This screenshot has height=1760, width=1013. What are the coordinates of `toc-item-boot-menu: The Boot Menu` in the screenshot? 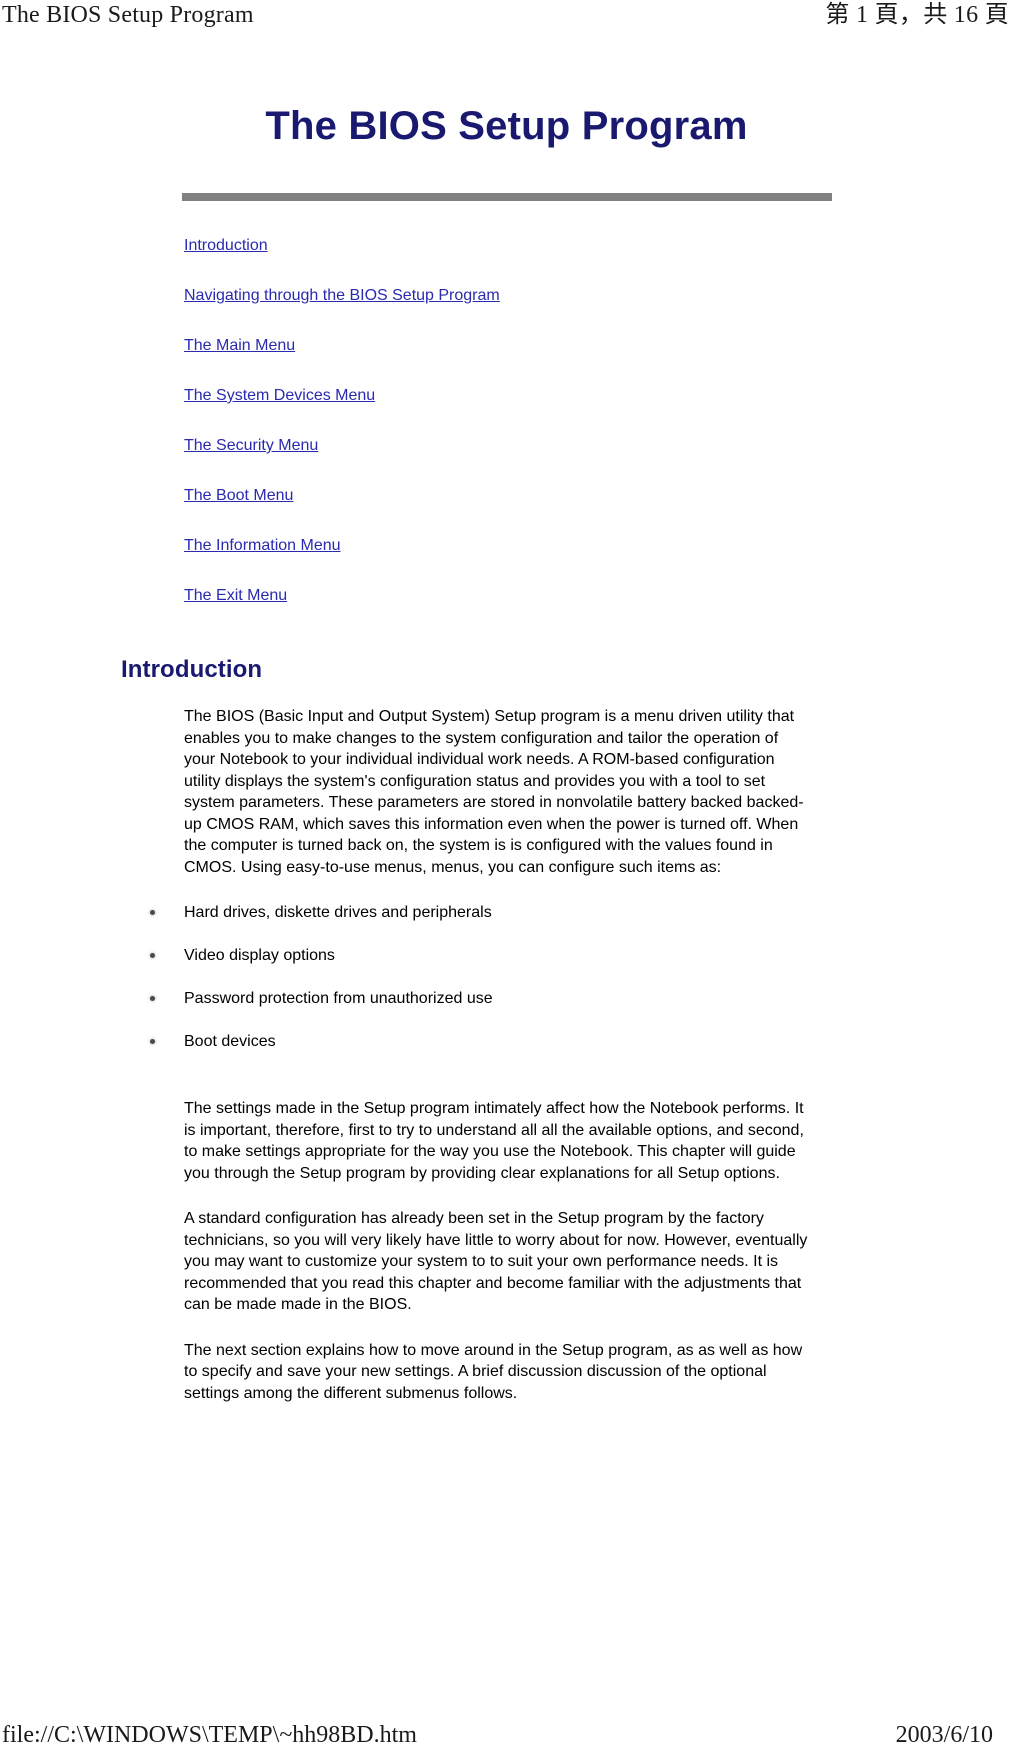 It's located at (506, 495).